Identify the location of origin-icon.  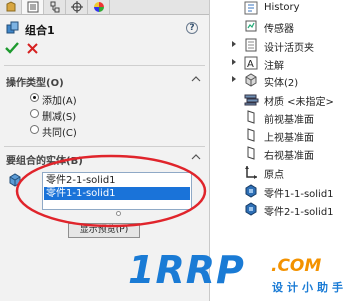
(251, 172).